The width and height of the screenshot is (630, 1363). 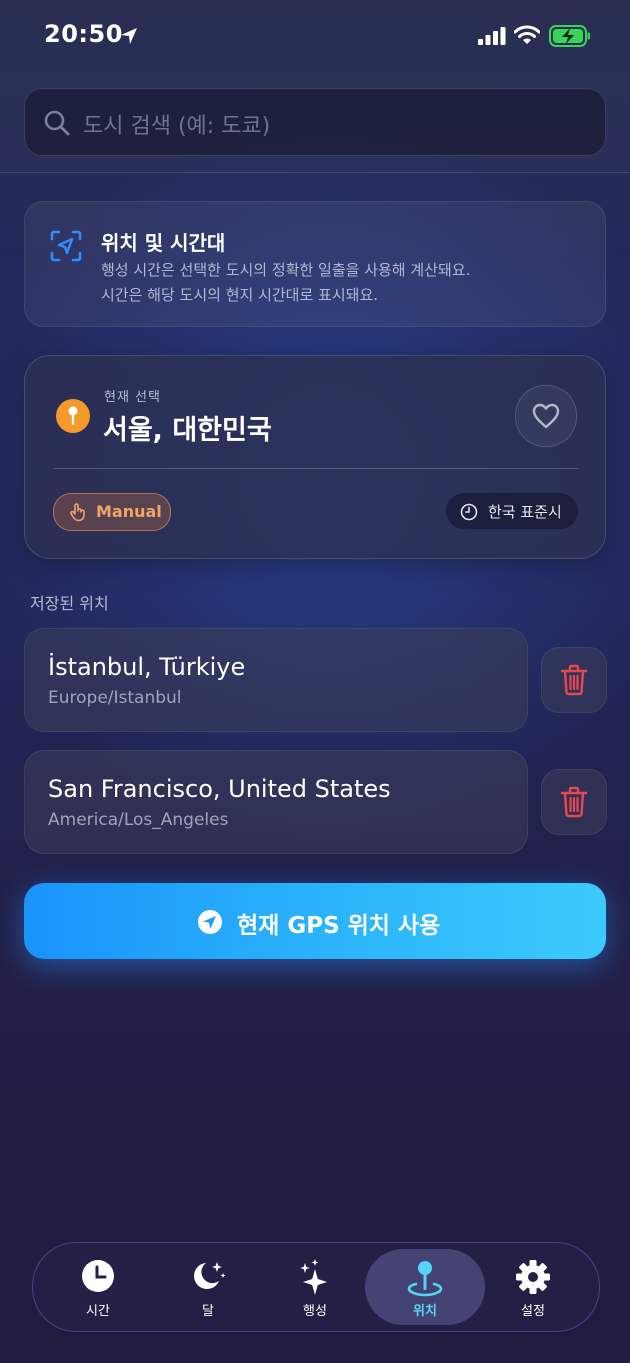 I want to click on favorite-button, so click(x=546, y=416).